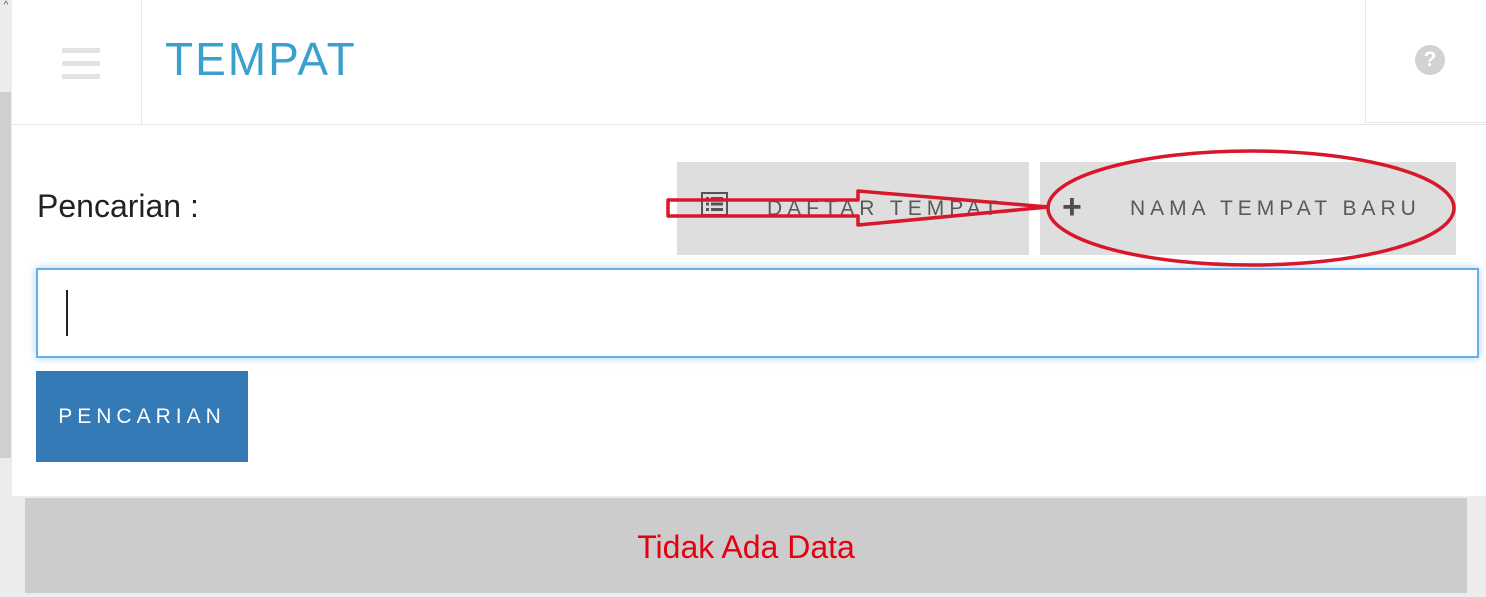  Describe the element at coordinates (1275, 208) in the screenshot. I see `new-place-label: NAMA TEMPAT BARU` at that location.